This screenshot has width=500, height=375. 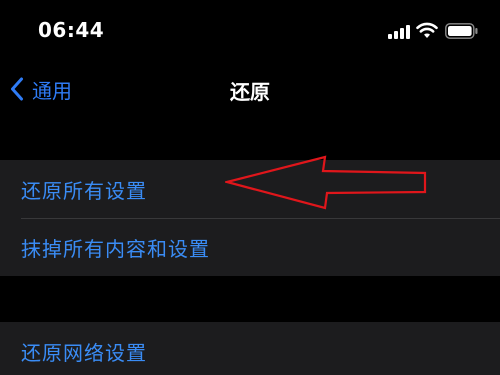 I want to click on reset-all-settings-label: 还原所有设置, so click(x=84, y=190).